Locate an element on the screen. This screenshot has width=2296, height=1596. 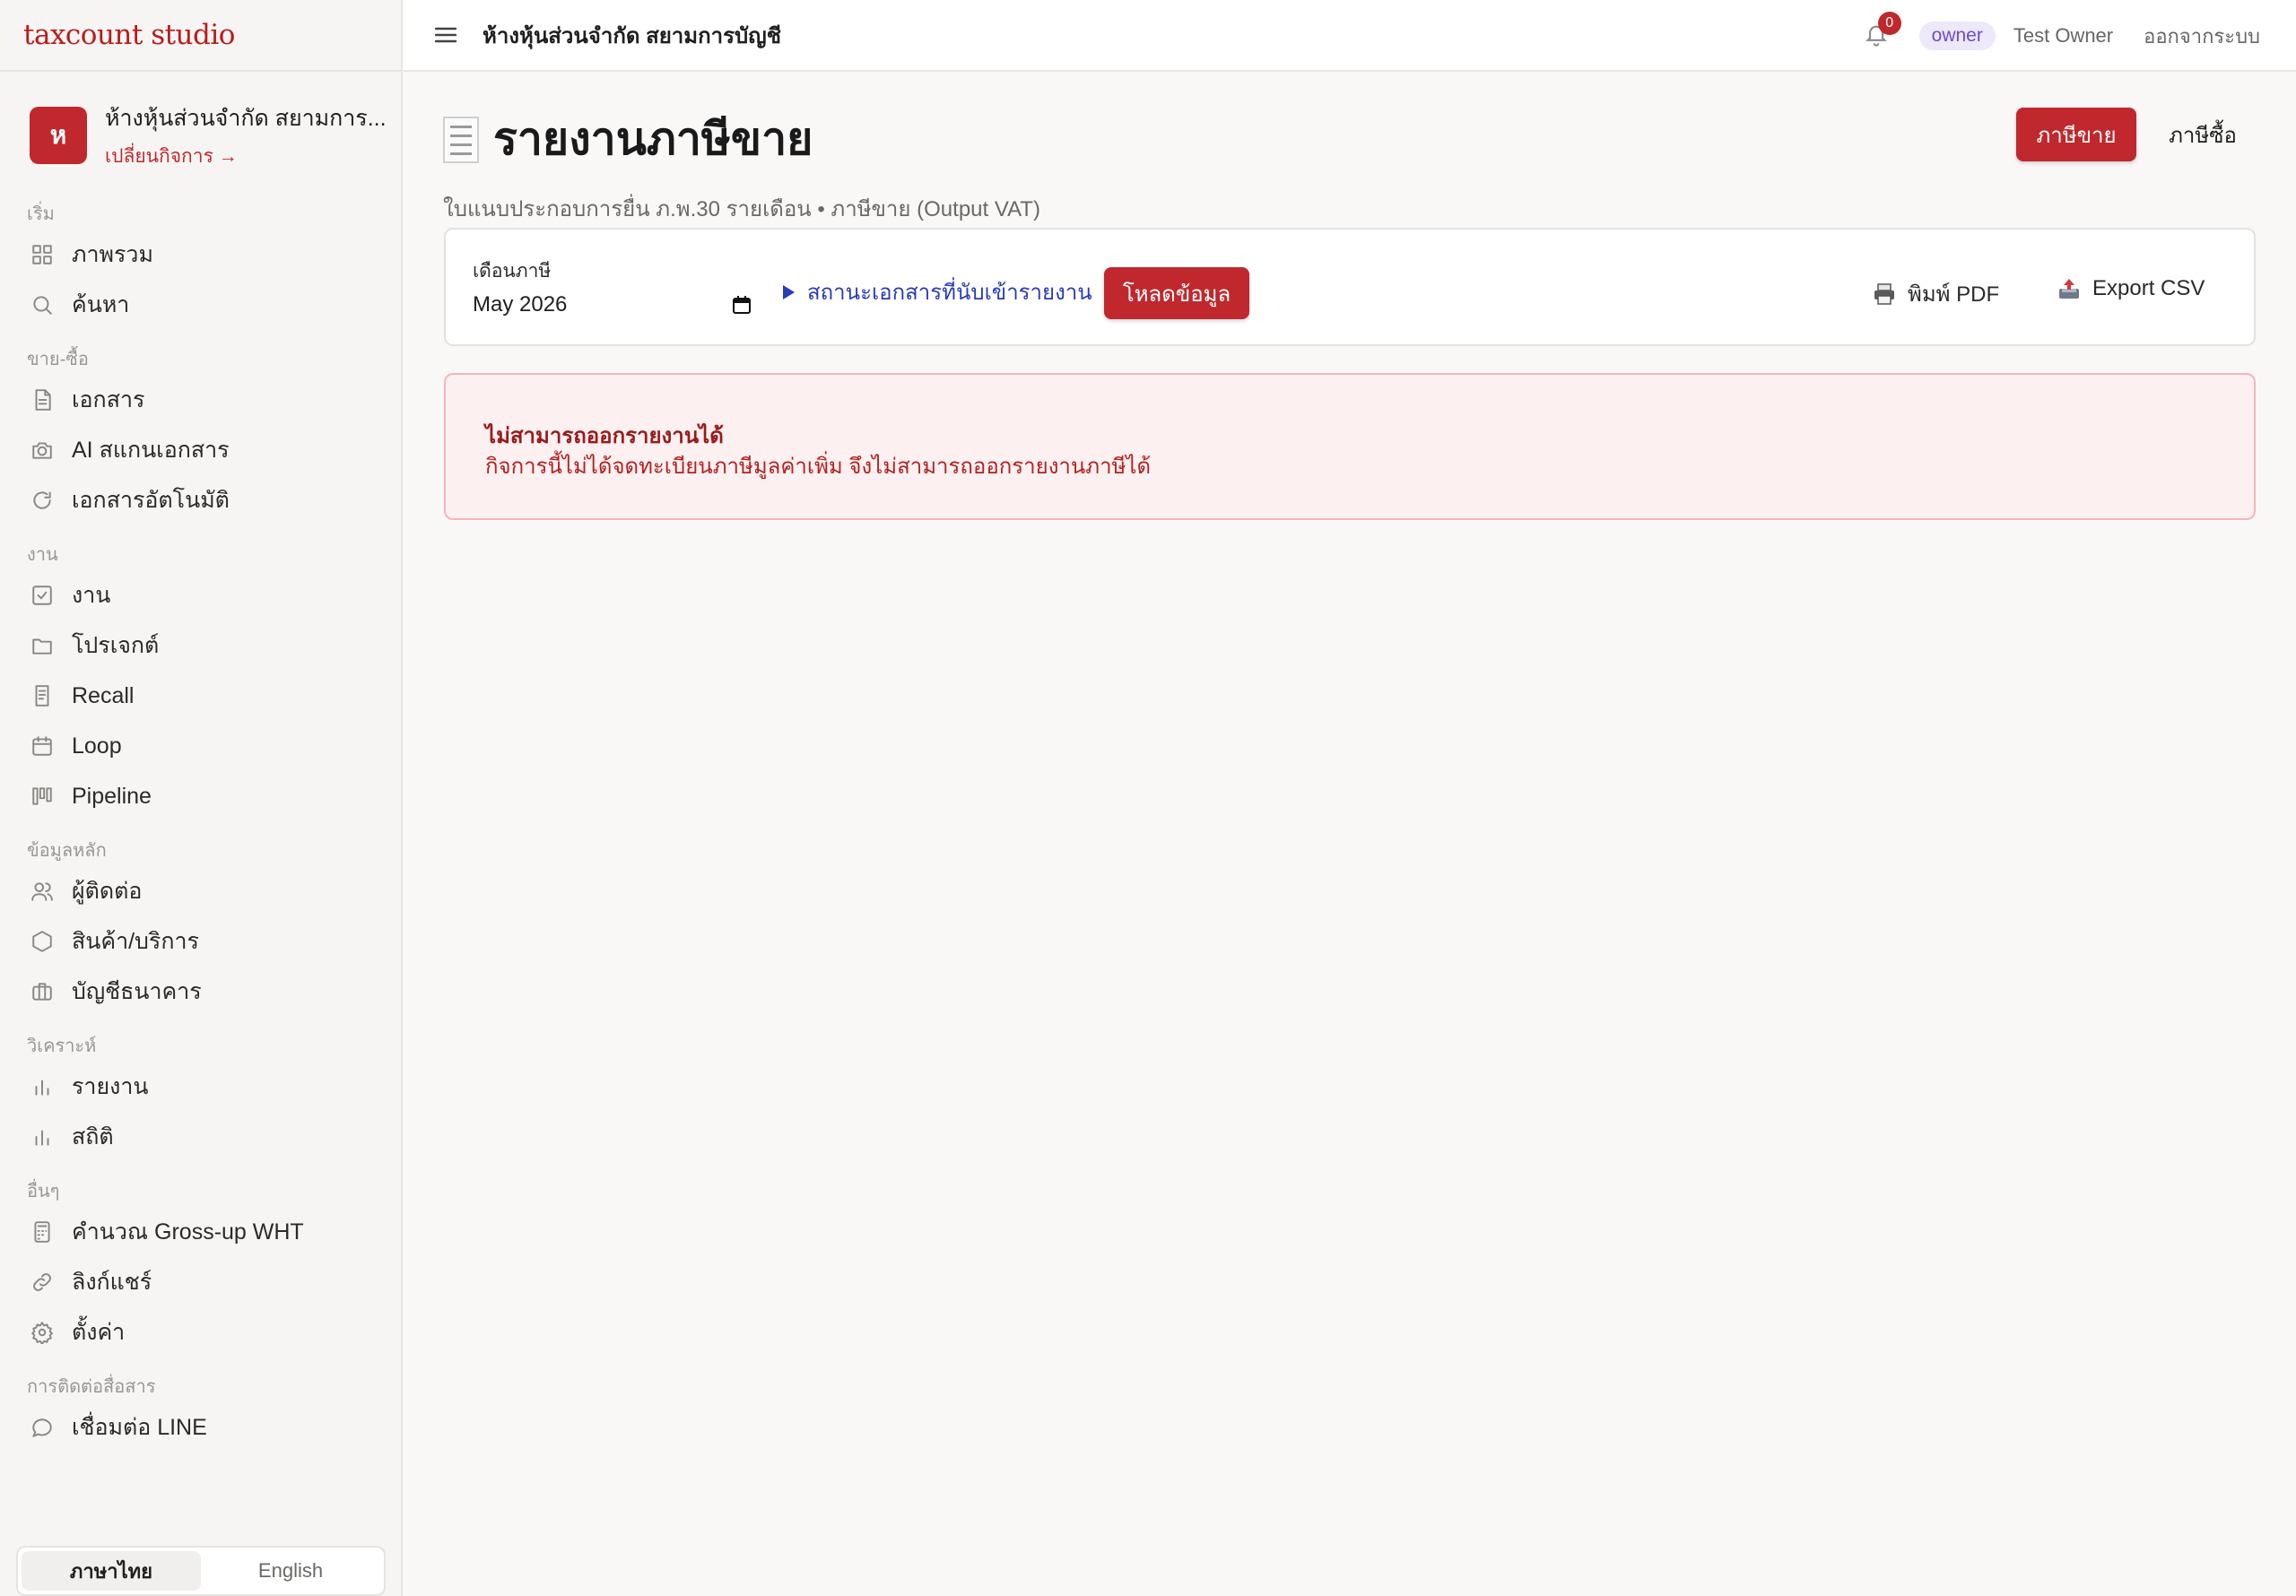
company-avatar: ห is located at coordinates (58, 136).